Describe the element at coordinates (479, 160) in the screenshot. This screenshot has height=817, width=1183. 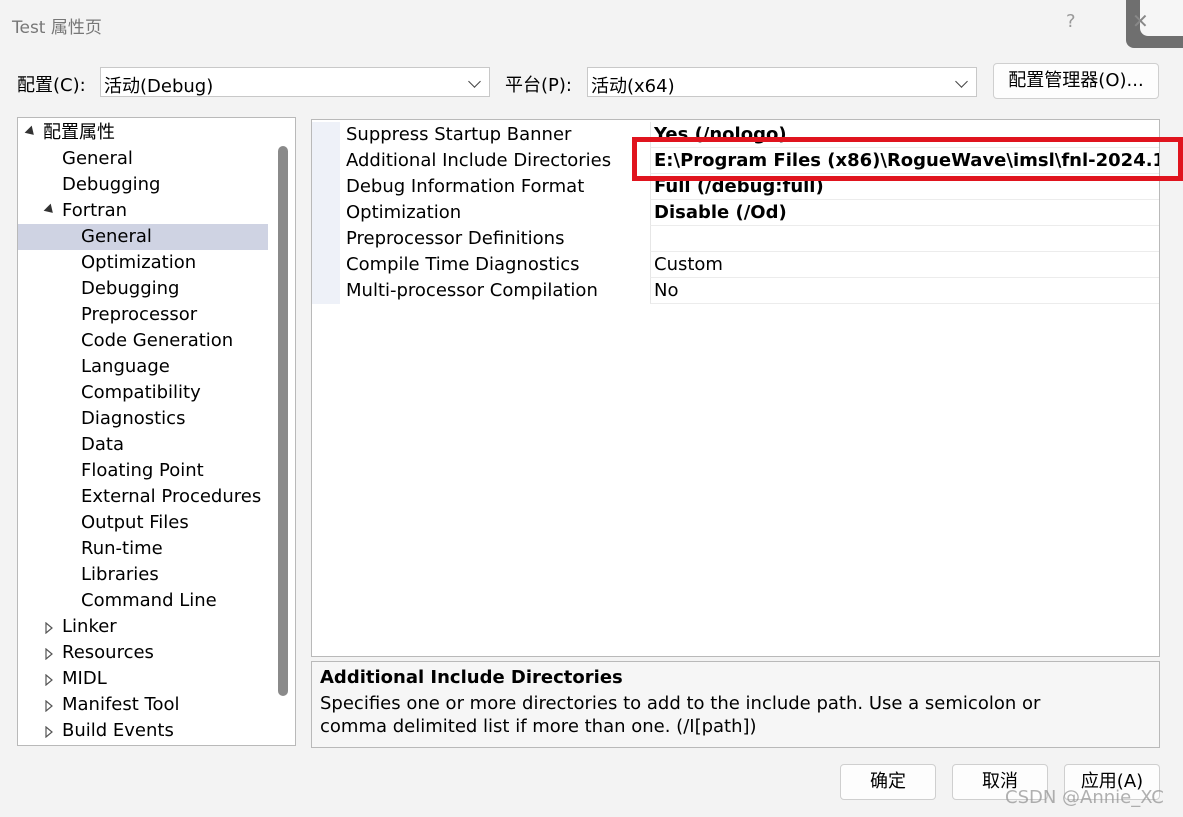
I see `property-name: Additional Include Directories` at that location.